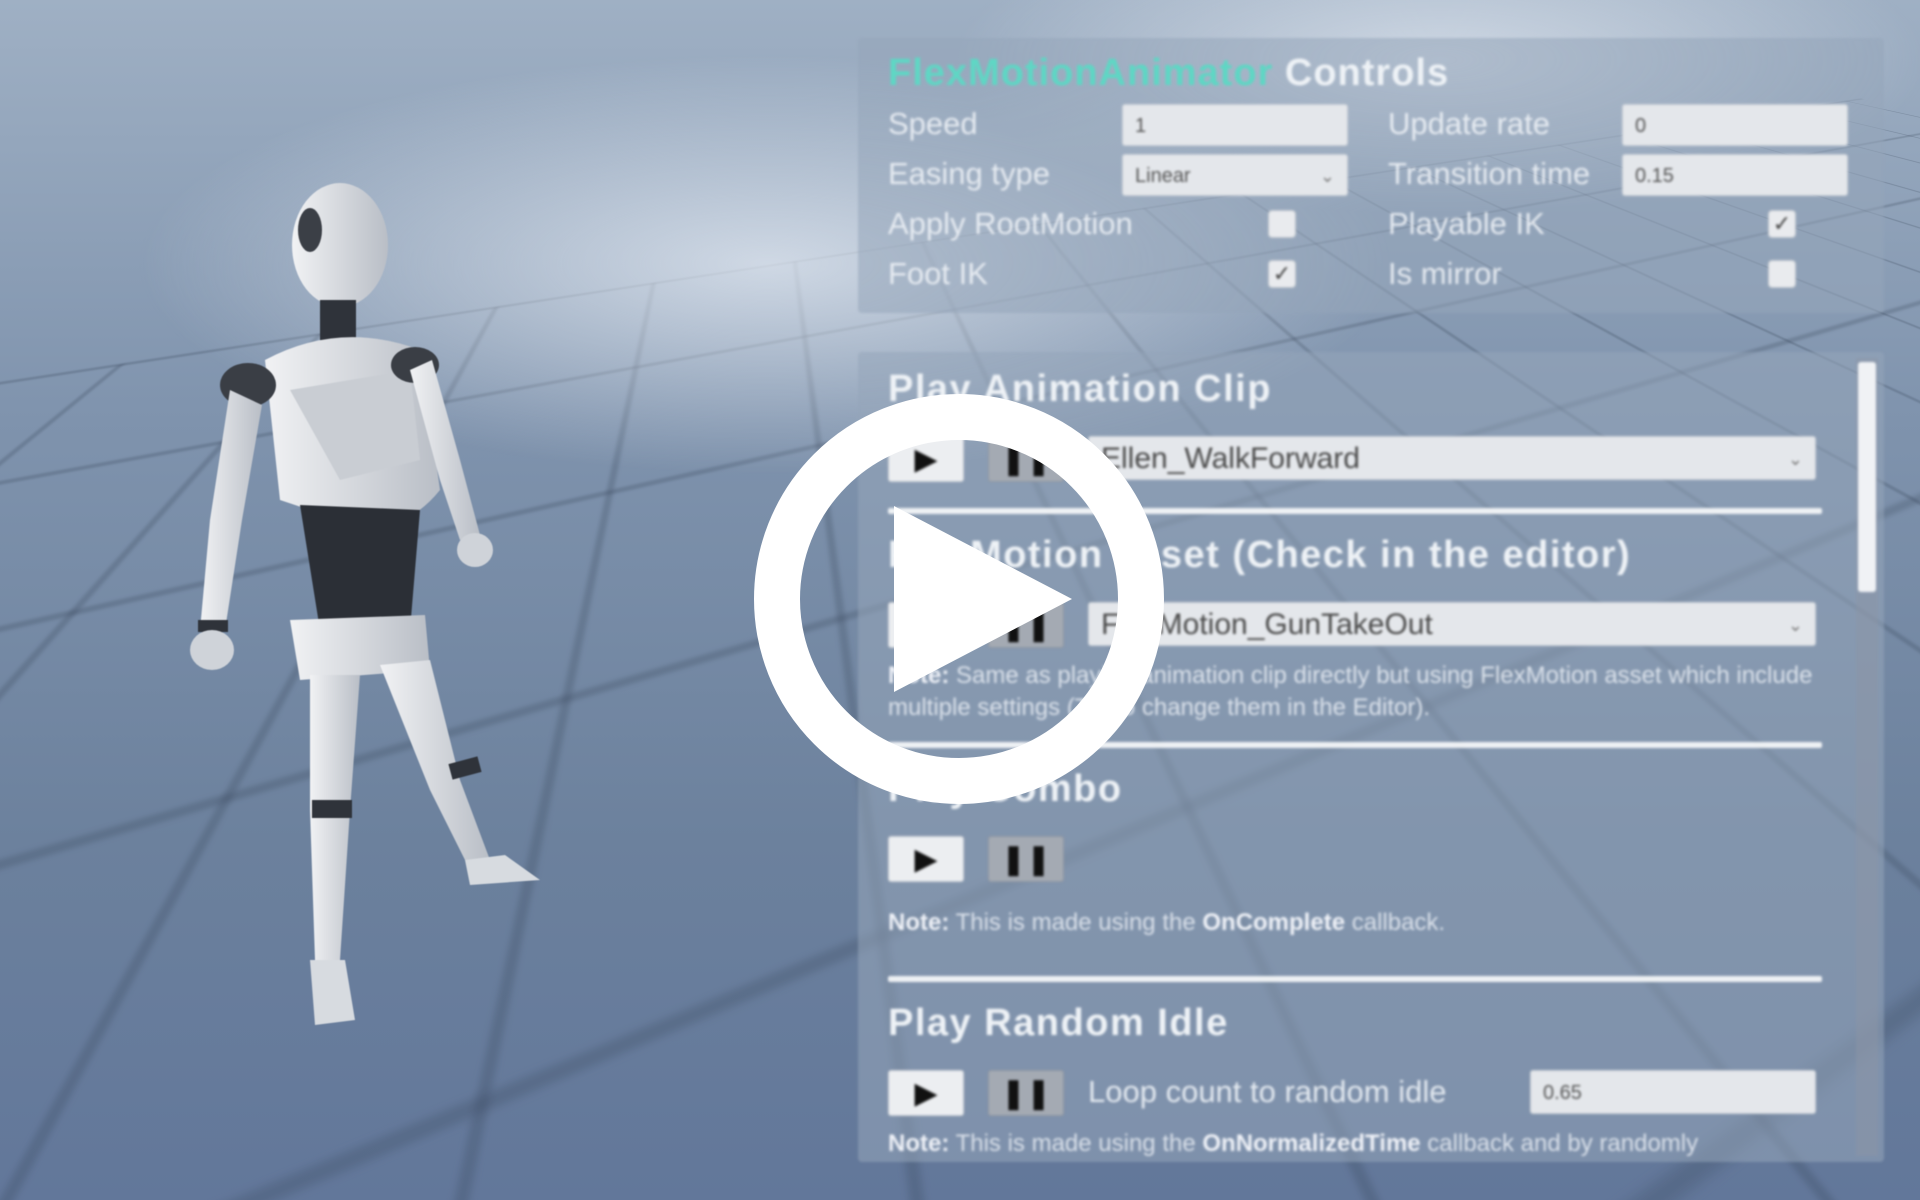  Describe the element at coordinates (1081, 73) in the screenshot. I see `controls-title-accent: FlexMotionAnimator` at that location.